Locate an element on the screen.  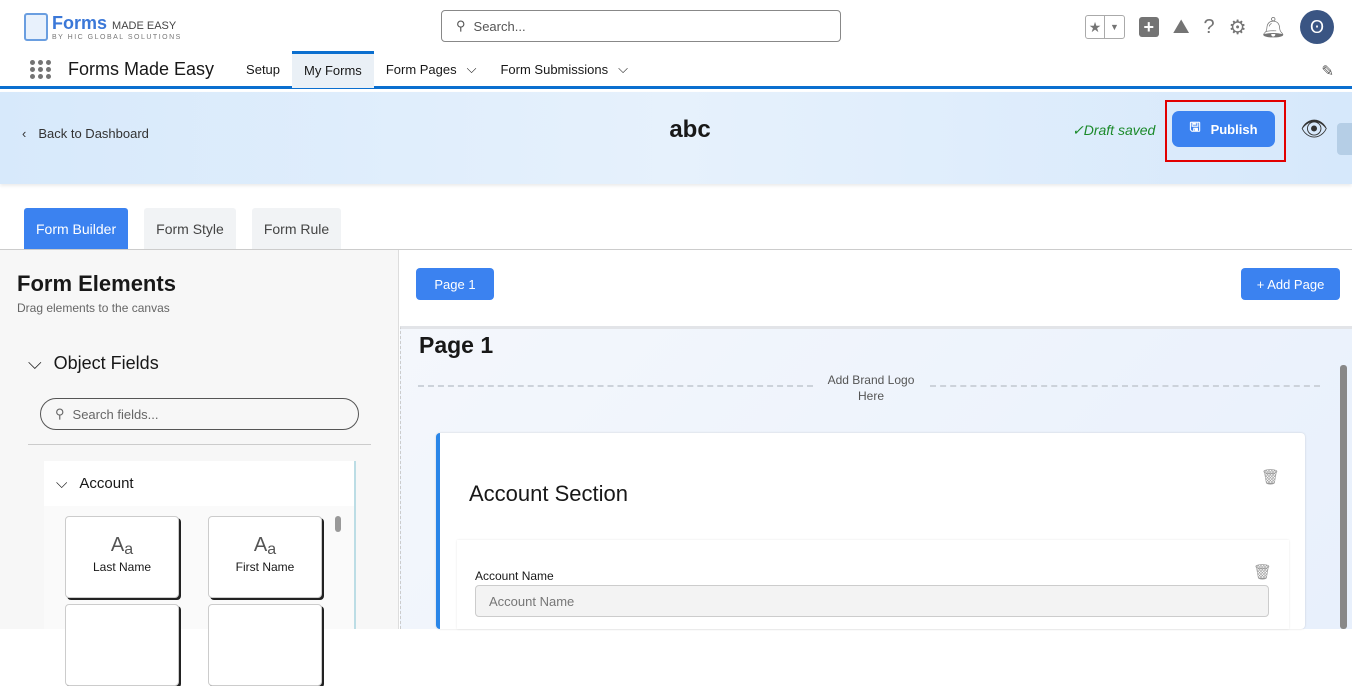
field-card-last-name: Aa Last Name is located at coordinates (122, 557).